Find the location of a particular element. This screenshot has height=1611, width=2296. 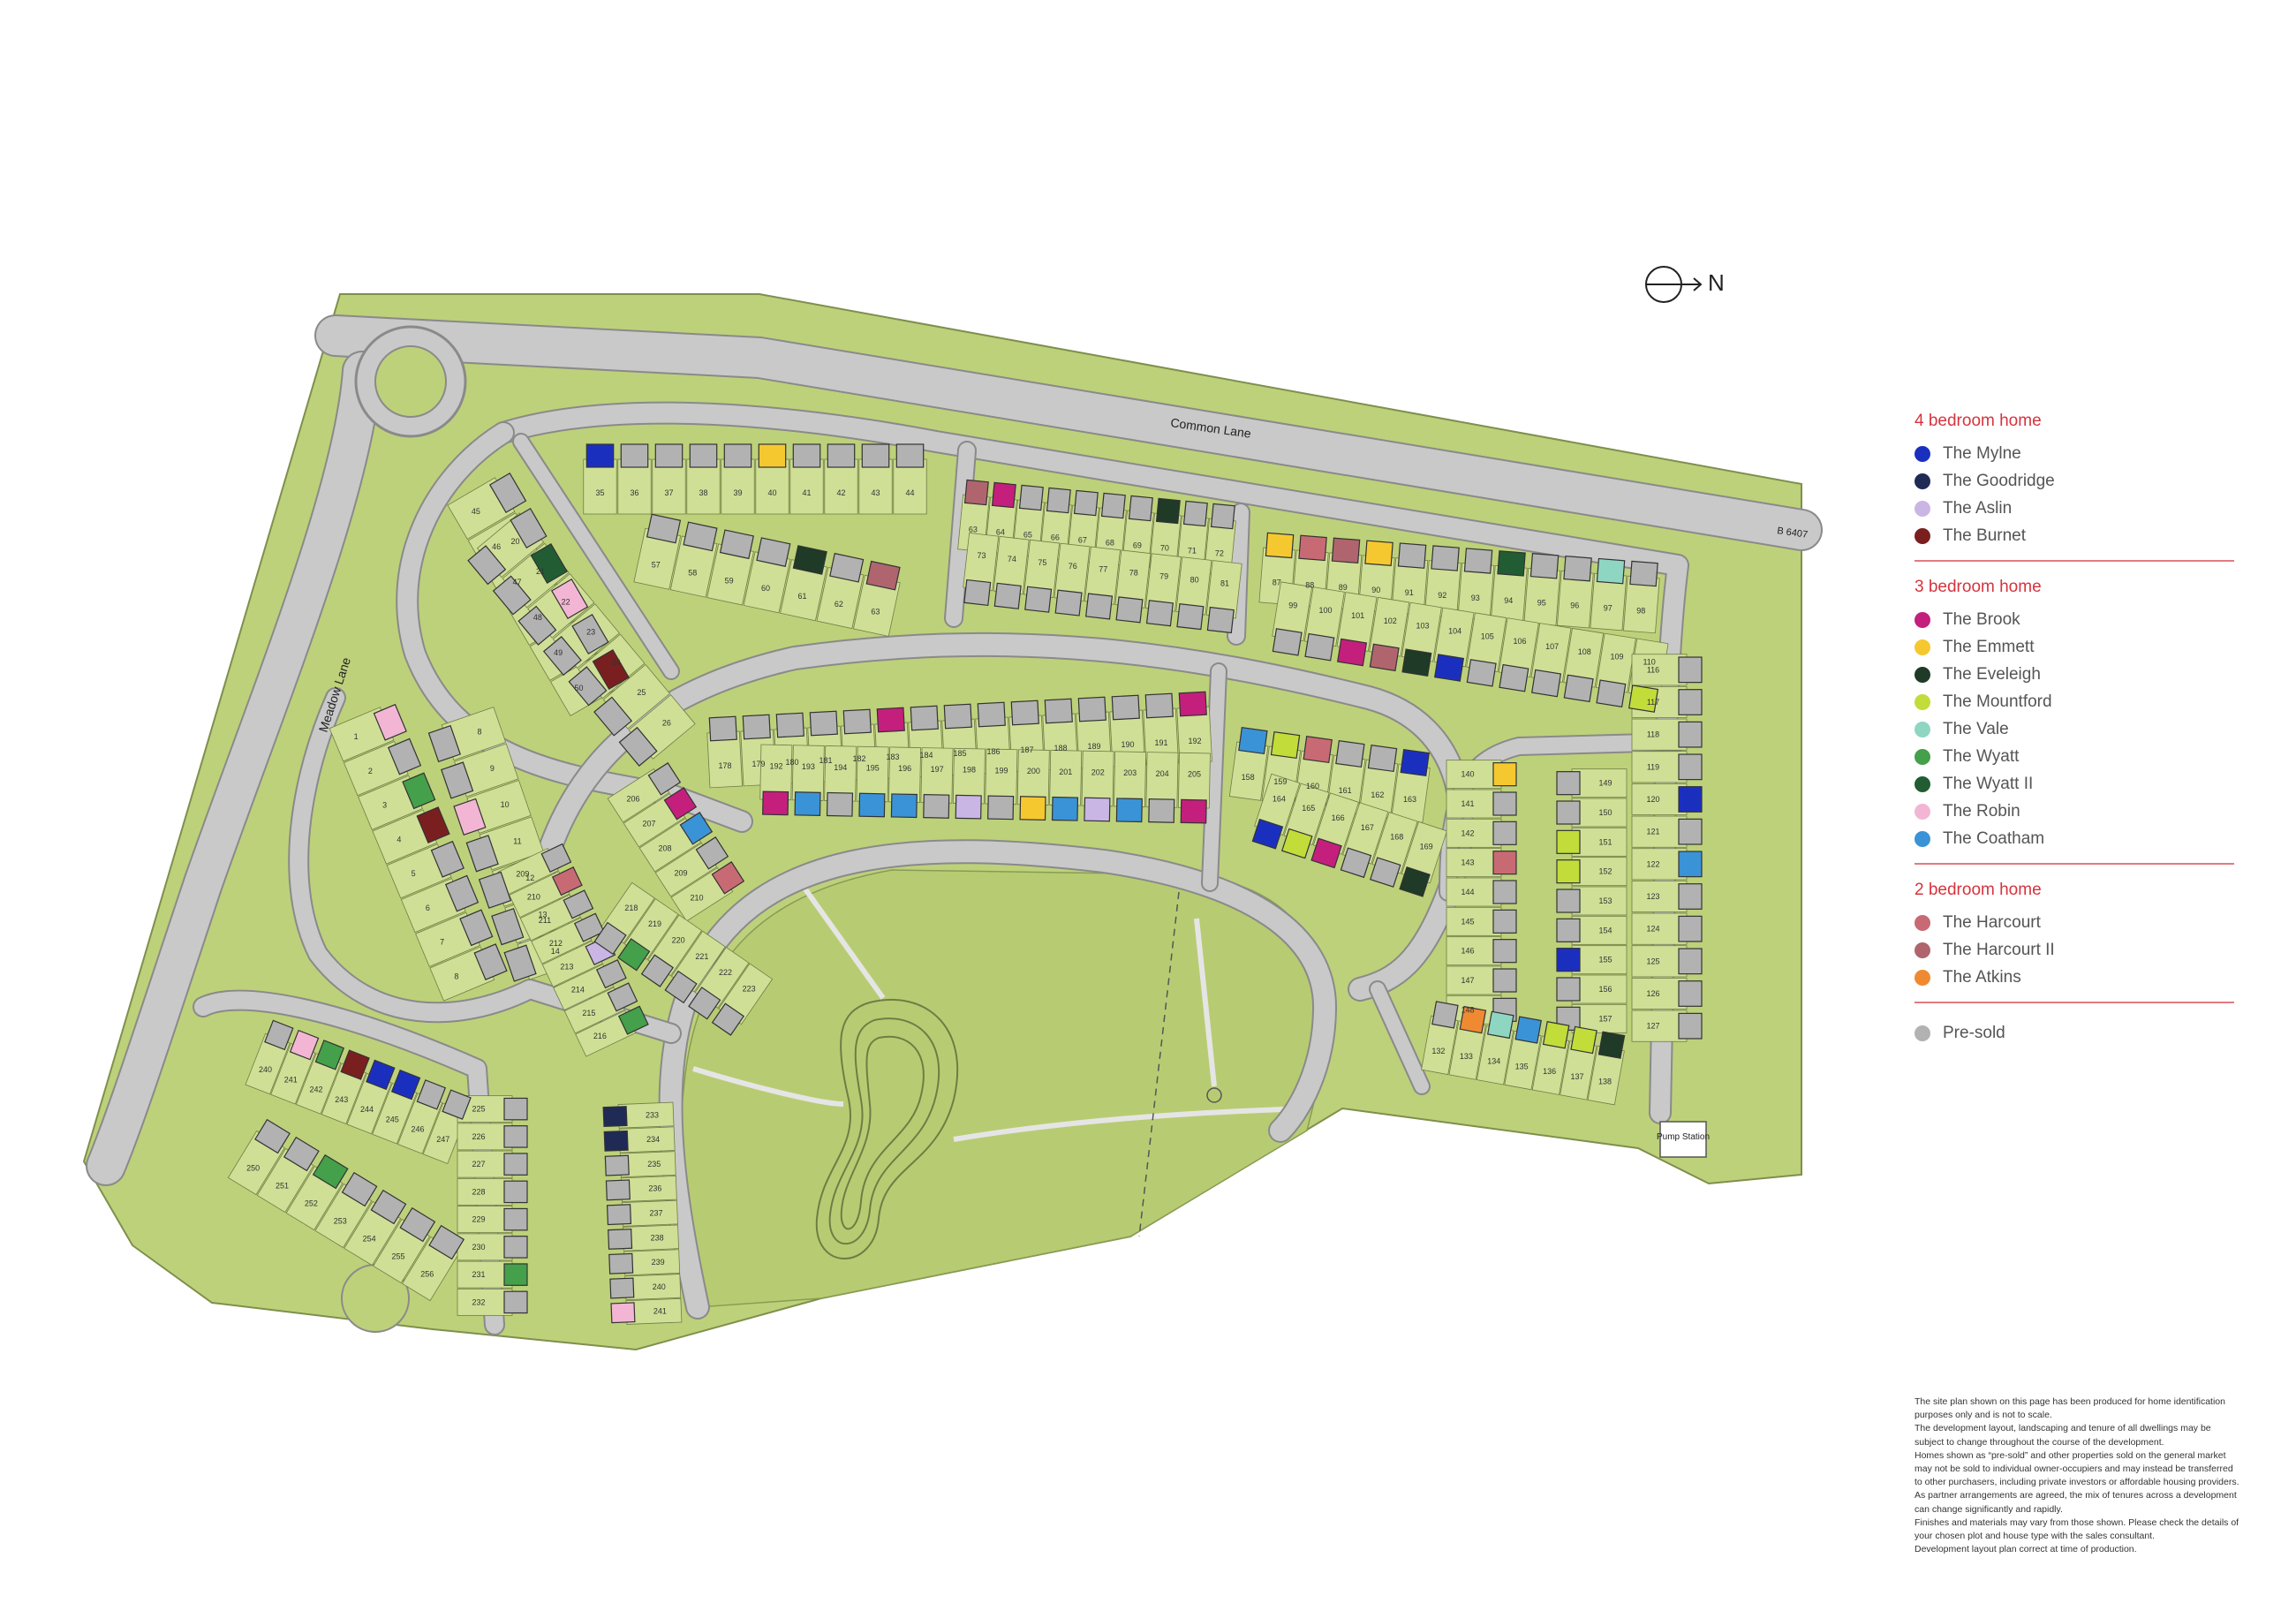

house-the-wyatt is located at coordinates (515, 1274).